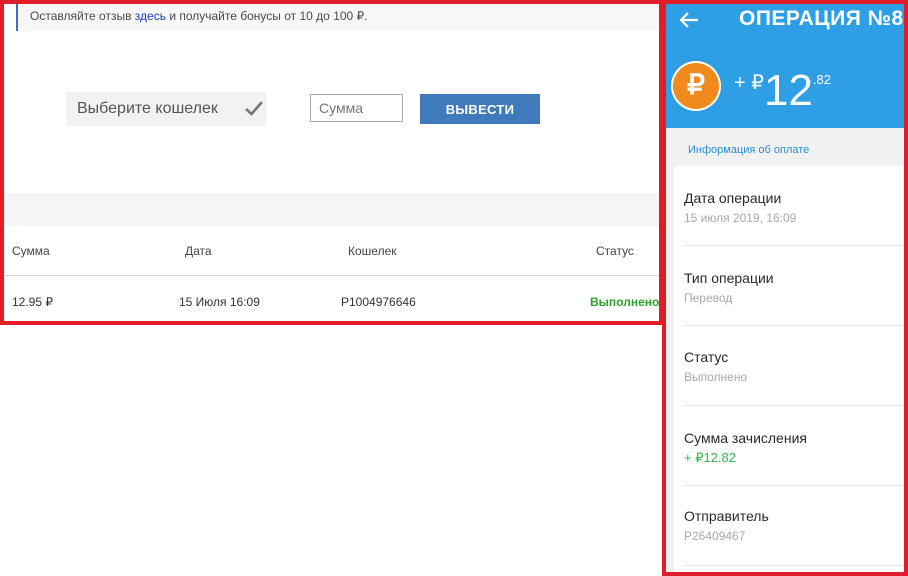 This screenshot has width=908, height=576. What do you see at coordinates (726, 516) in the screenshot?
I see `detail-label: Отправитель` at bounding box center [726, 516].